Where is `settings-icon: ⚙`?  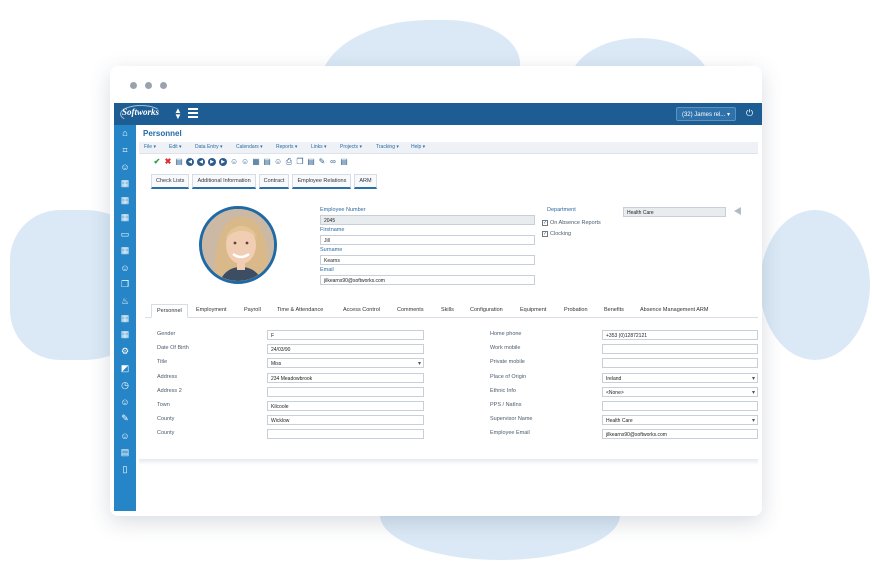
settings-icon: ⚙ is located at coordinates (125, 351).